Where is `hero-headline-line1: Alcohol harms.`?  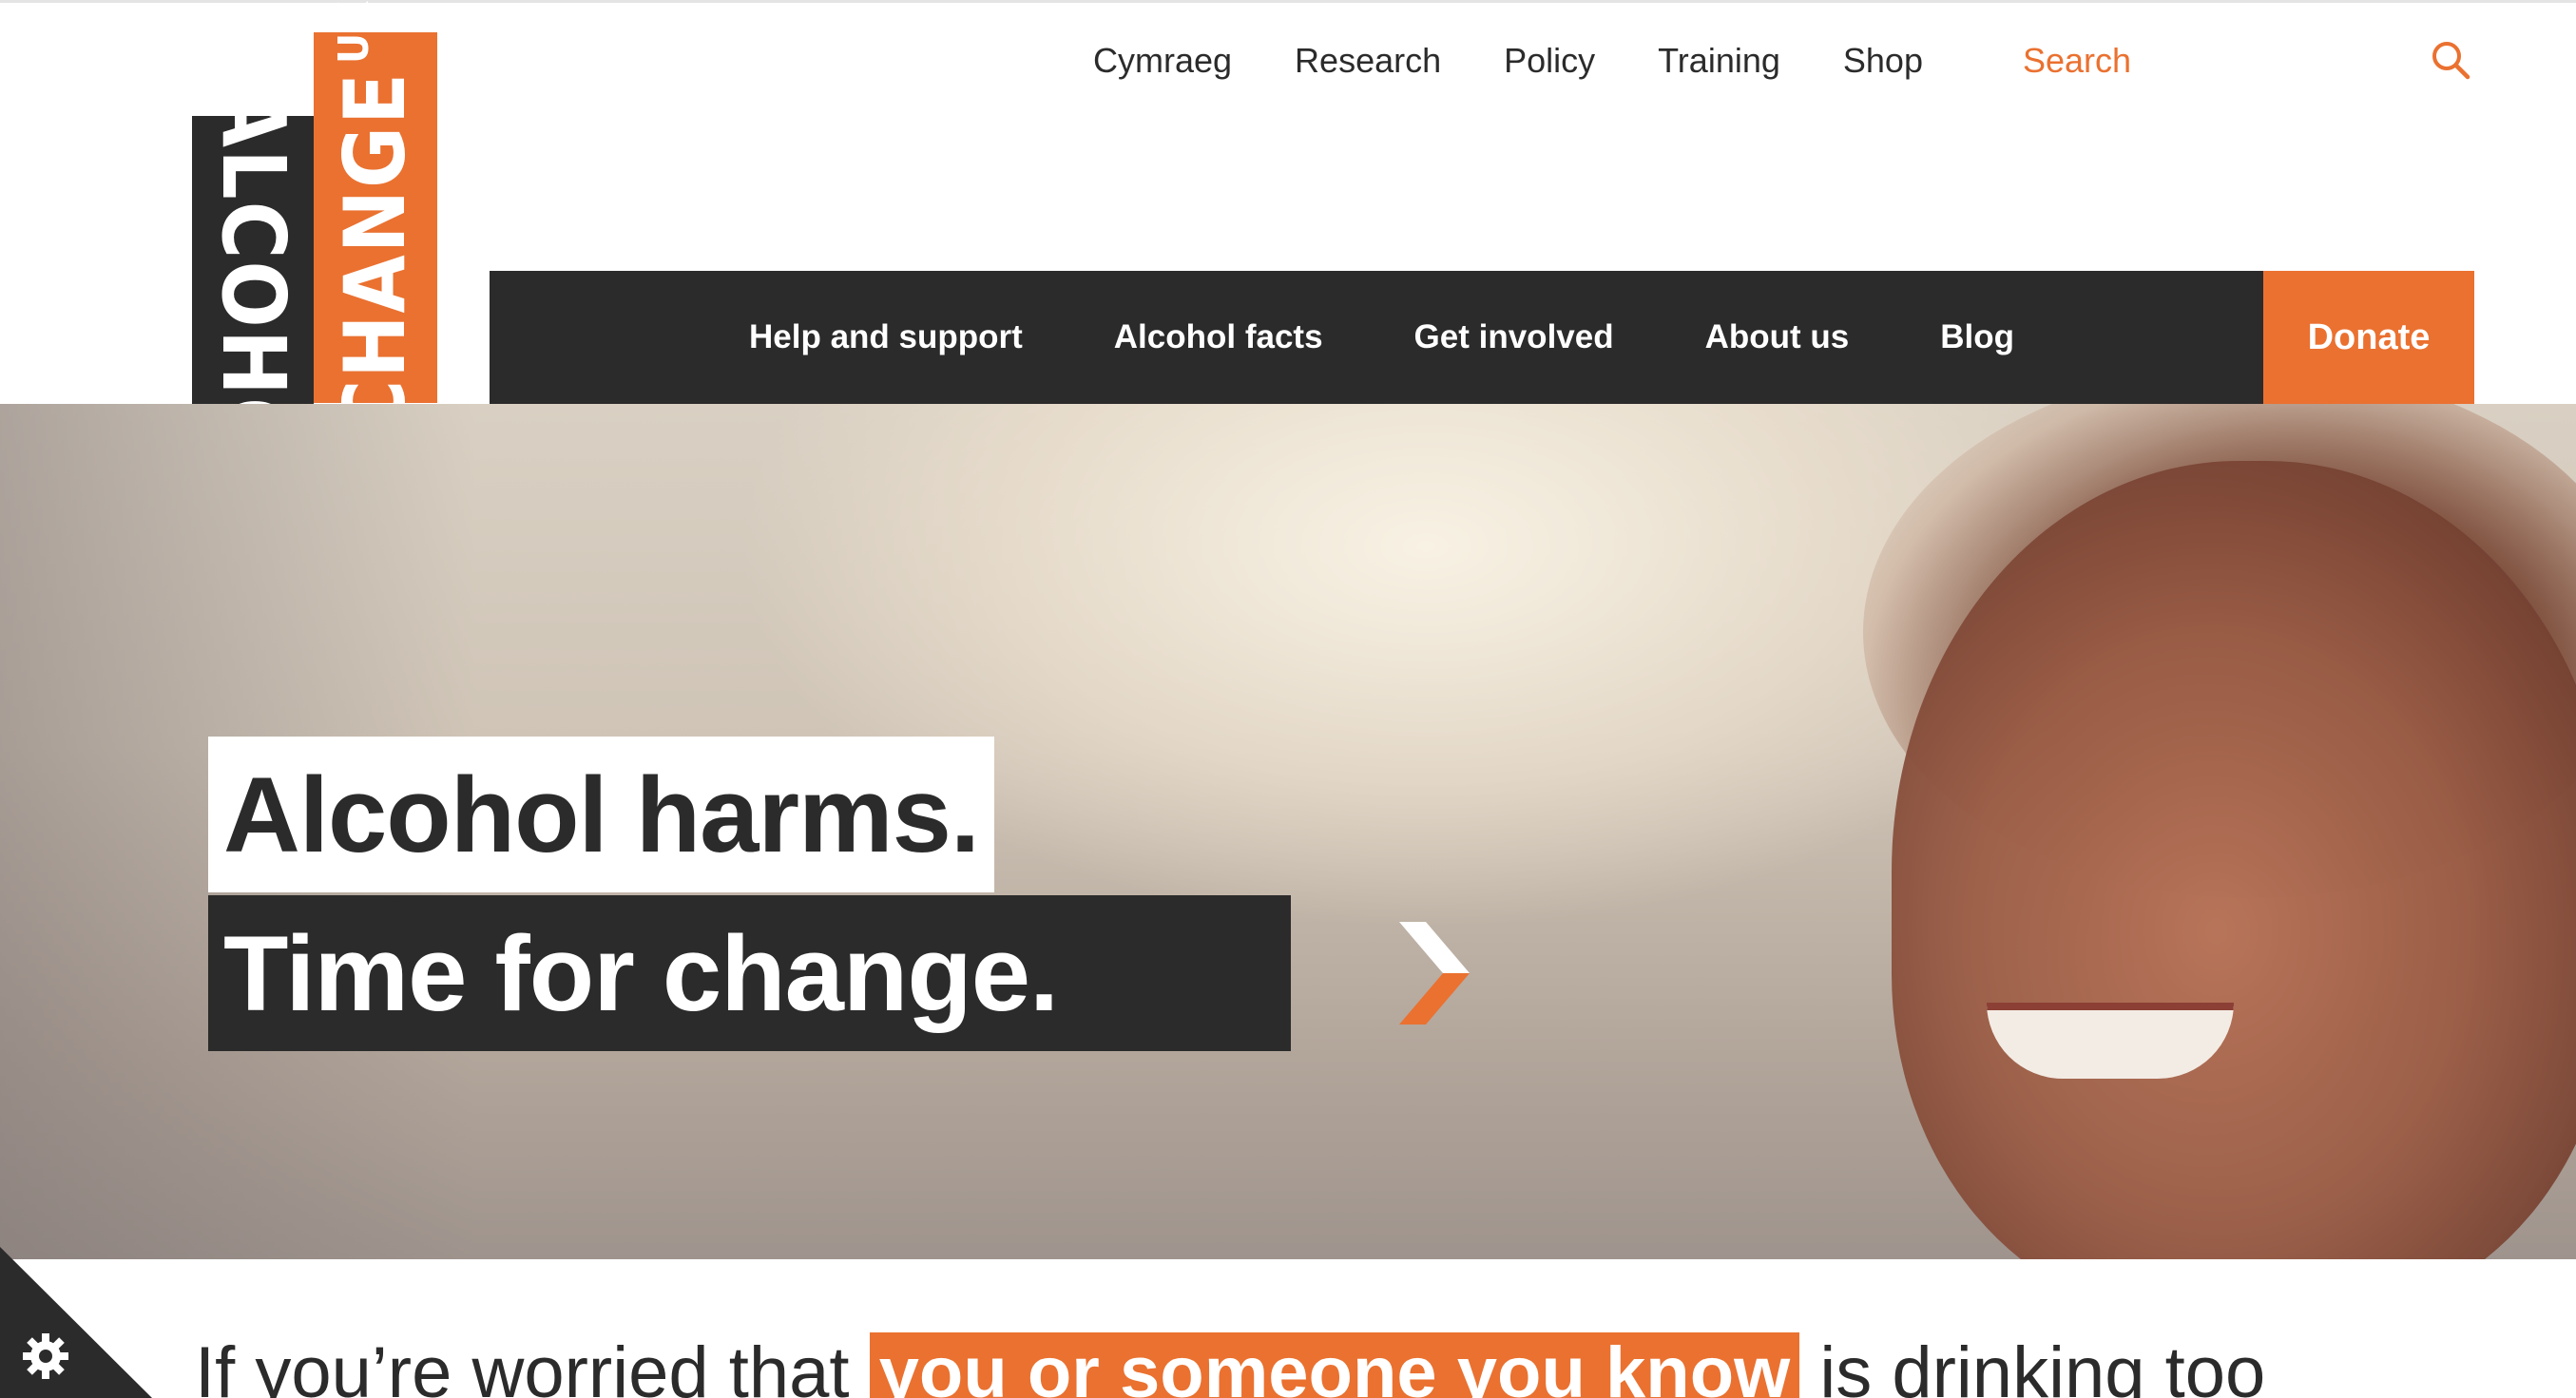
hero-headline-line1: Alcohol harms. is located at coordinates (601, 814).